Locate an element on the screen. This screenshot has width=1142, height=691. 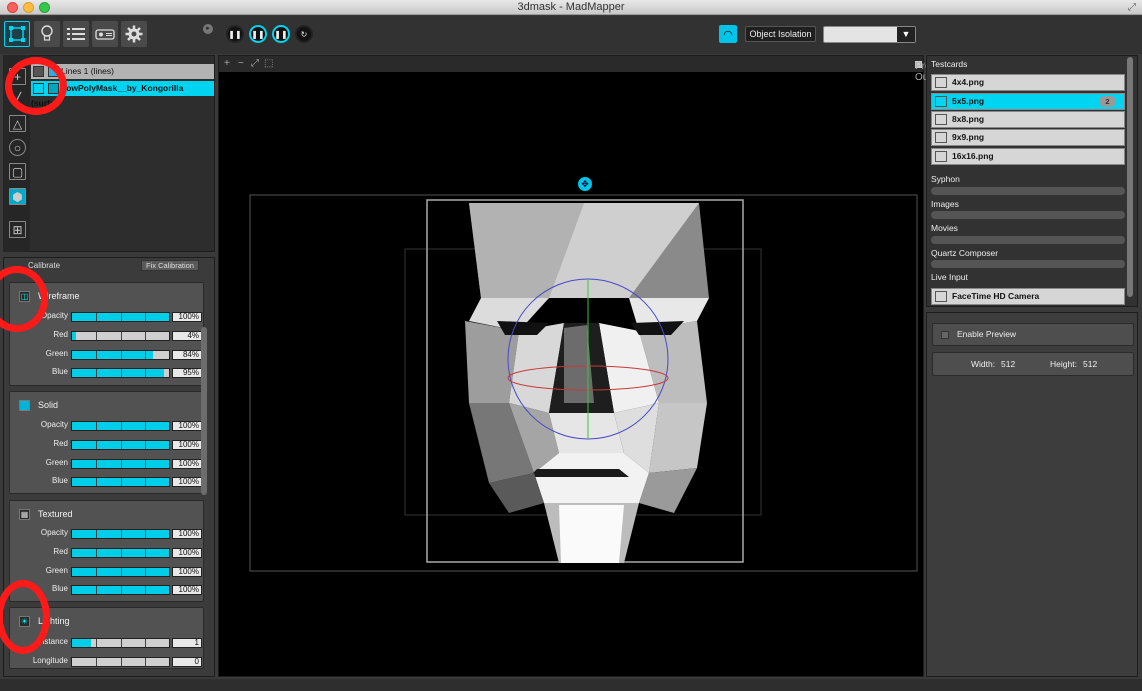
add-mask-icon: ▢ is located at coordinates (17, 171).